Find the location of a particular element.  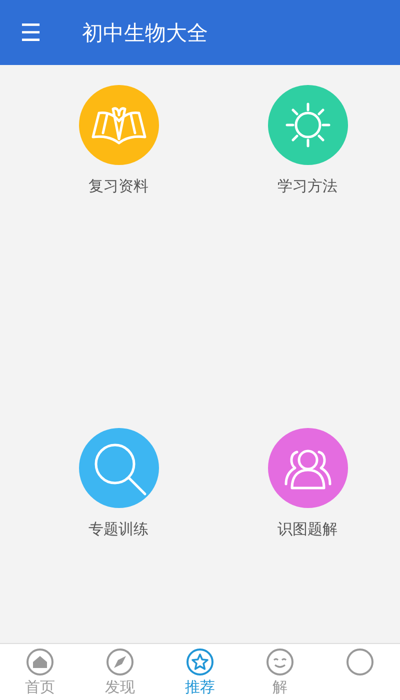

circle-icon is located at coordinates (360, 662).